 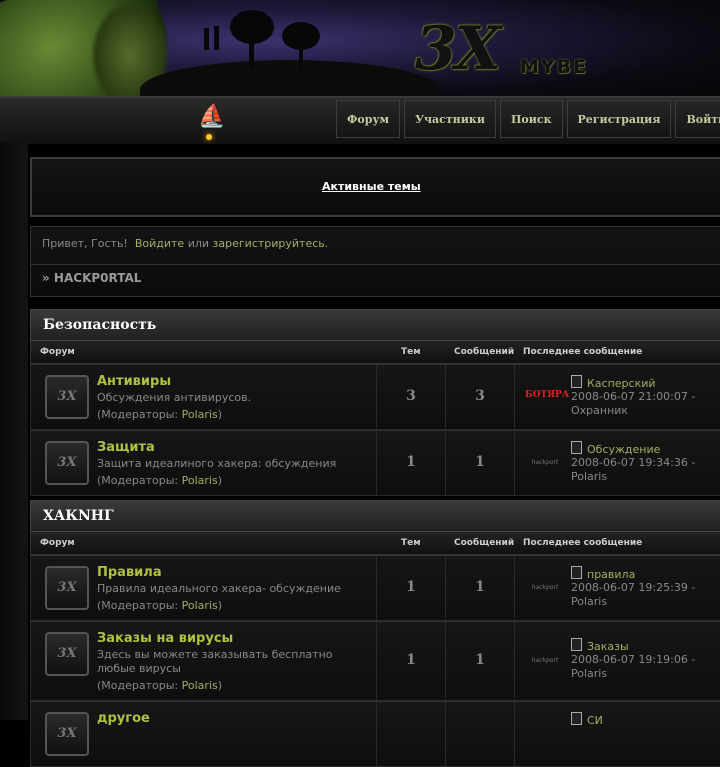 What do you see at coordinates (123, 718) in the screenshot?
I see `forum-name: другое` at bounding box center [123, 718].